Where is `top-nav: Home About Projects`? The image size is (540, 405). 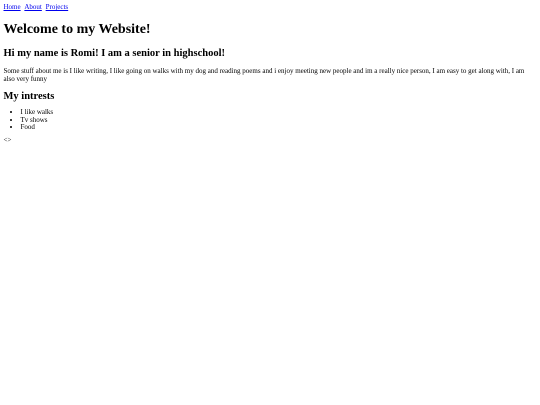 top-nav: Home About Projects is located at coordinates (271, 7).